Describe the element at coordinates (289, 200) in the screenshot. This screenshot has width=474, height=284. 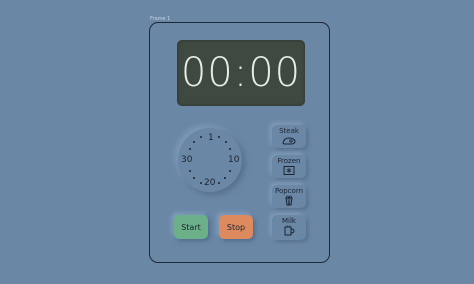
I see `popcorn-icon` at that location.